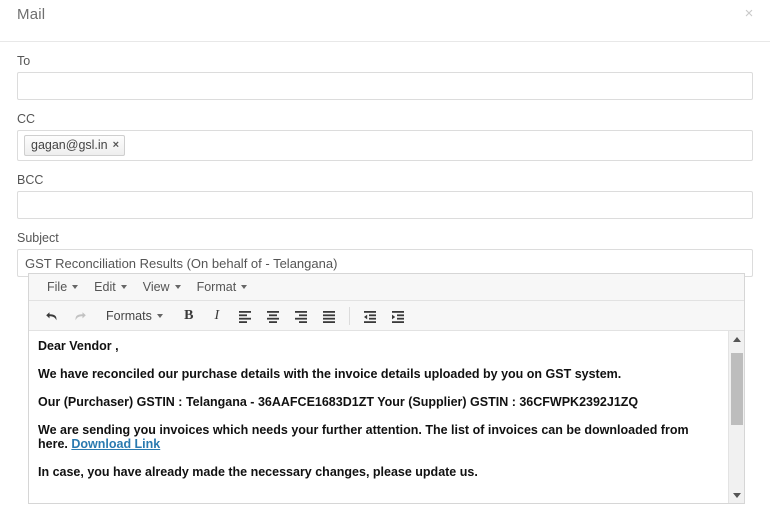  I want to click on scroll-down-arrow-icon, so click(736, 495).